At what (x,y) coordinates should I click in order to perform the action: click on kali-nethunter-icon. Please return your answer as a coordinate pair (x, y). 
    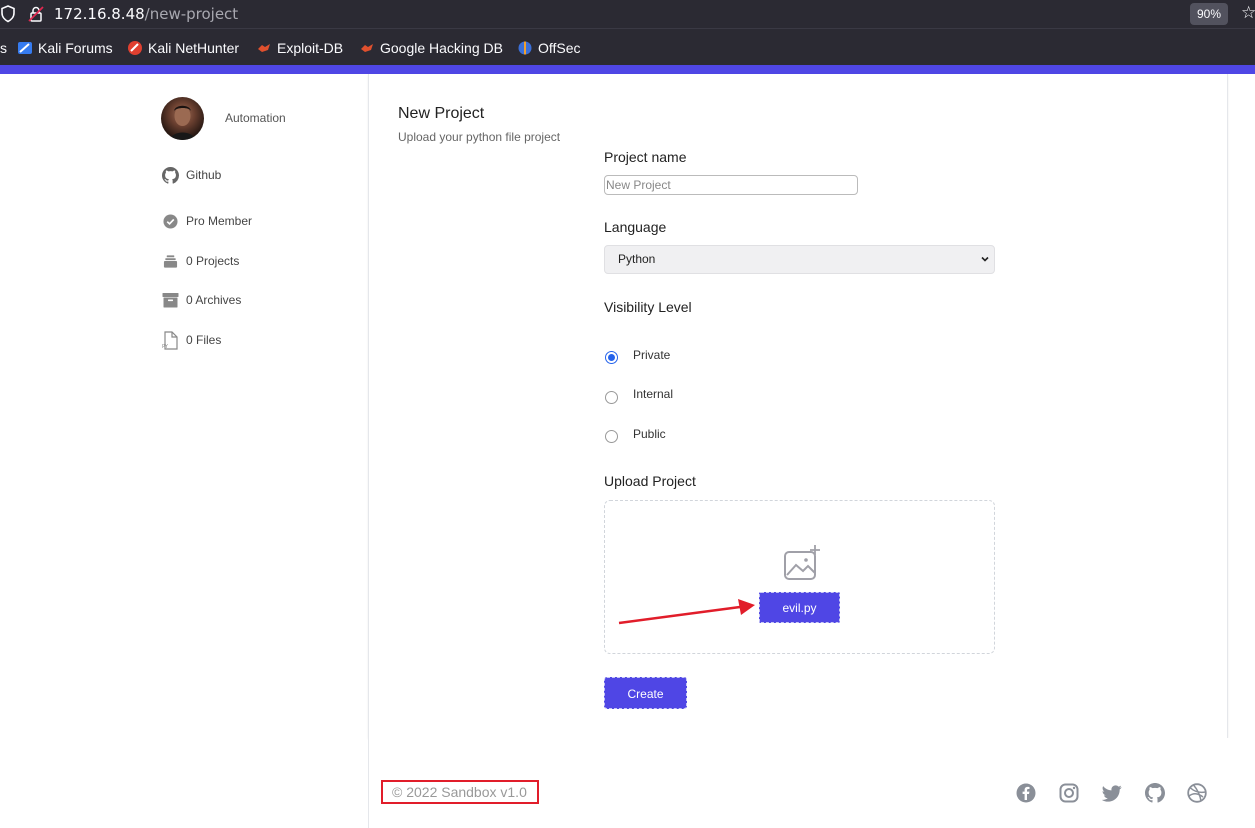
    Looking at the image, I should click on (135, 48).